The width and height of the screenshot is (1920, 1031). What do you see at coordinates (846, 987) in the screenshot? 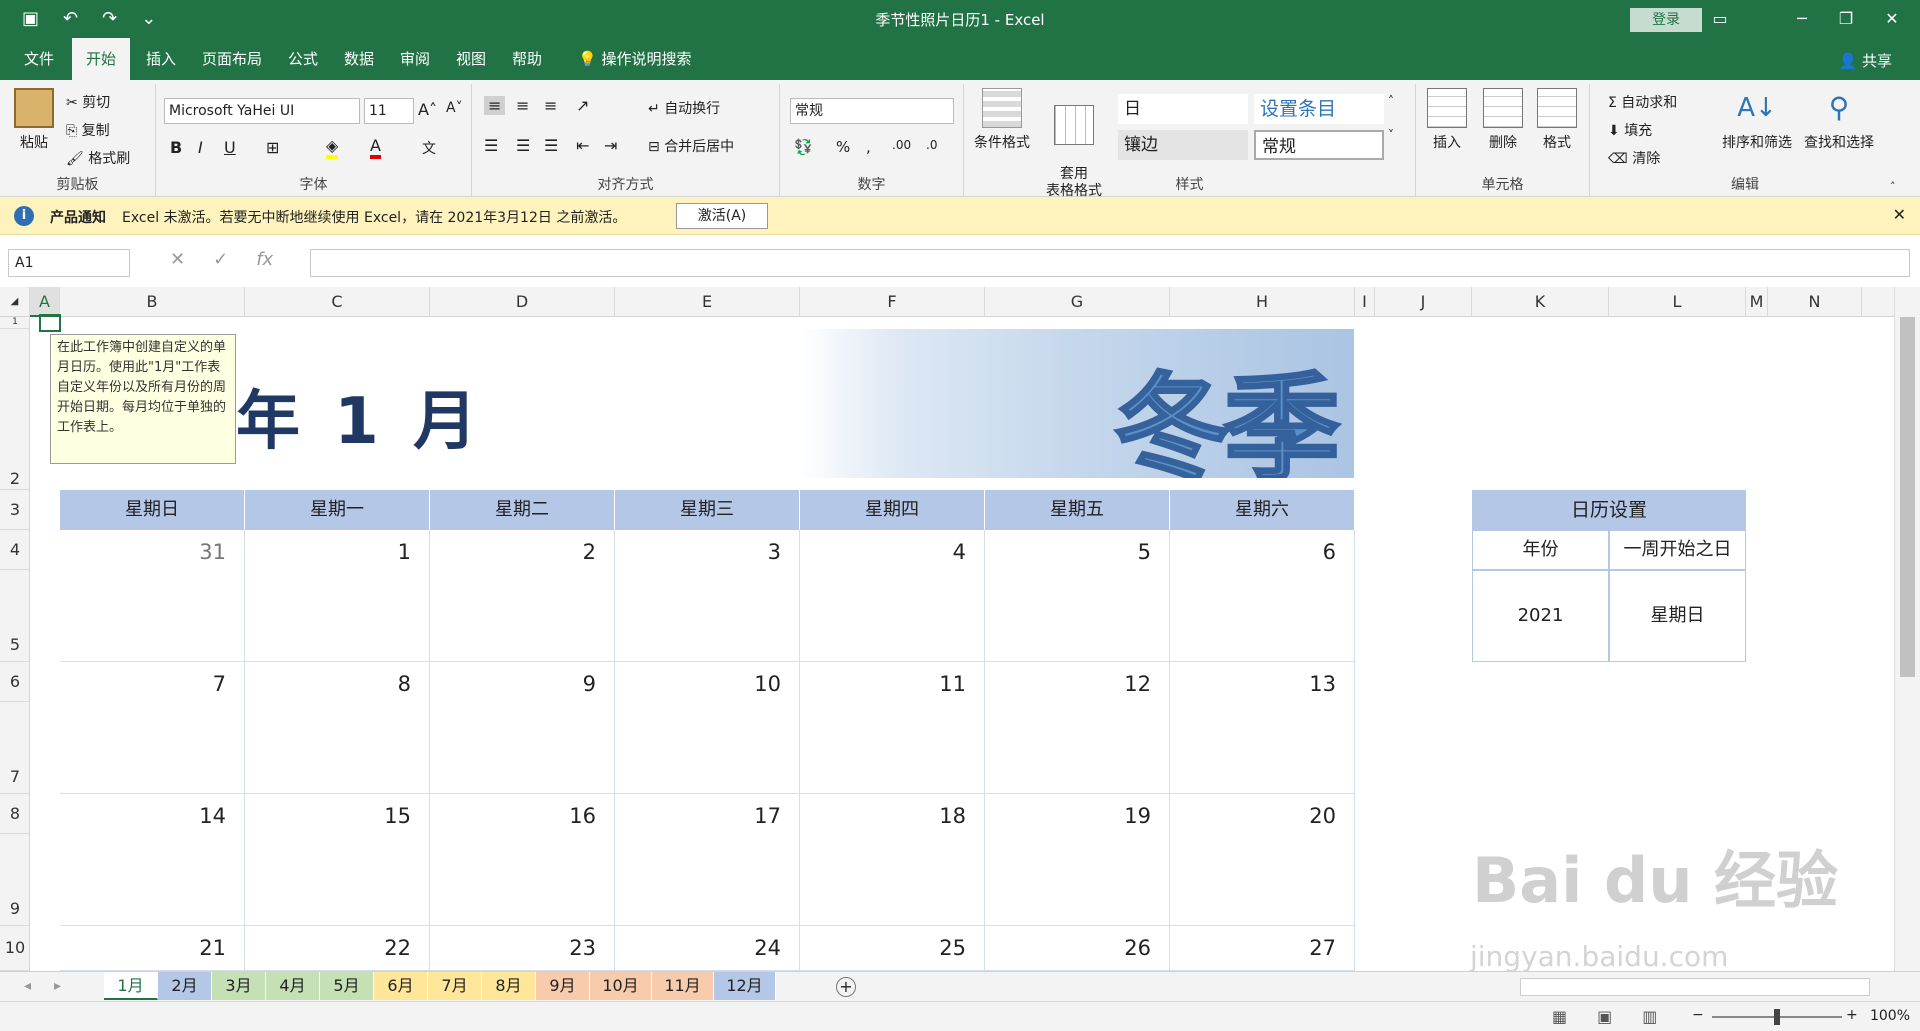
I see `add-sheet-icon: +` at bounding box center [846, 987].